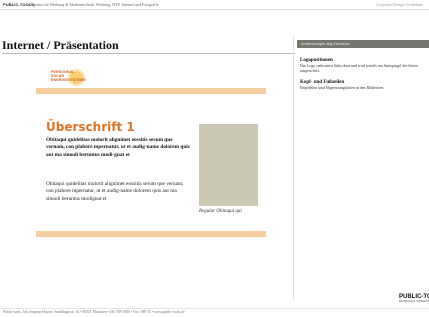 This screenshot has height=317, width=429. I want to click on sidebar-header: Anwendungen allg./Hinweise, so click(363, 44).